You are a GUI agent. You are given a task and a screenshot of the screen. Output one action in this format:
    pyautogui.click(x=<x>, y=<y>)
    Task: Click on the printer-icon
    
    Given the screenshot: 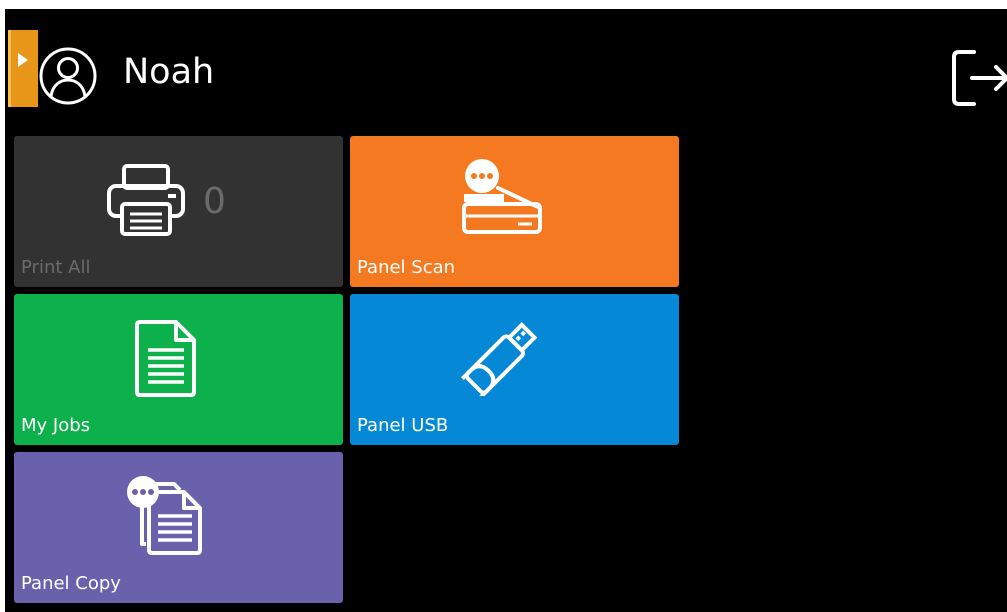 What is the action you would take?
    pyautogui.click(x=146, y=200)
    